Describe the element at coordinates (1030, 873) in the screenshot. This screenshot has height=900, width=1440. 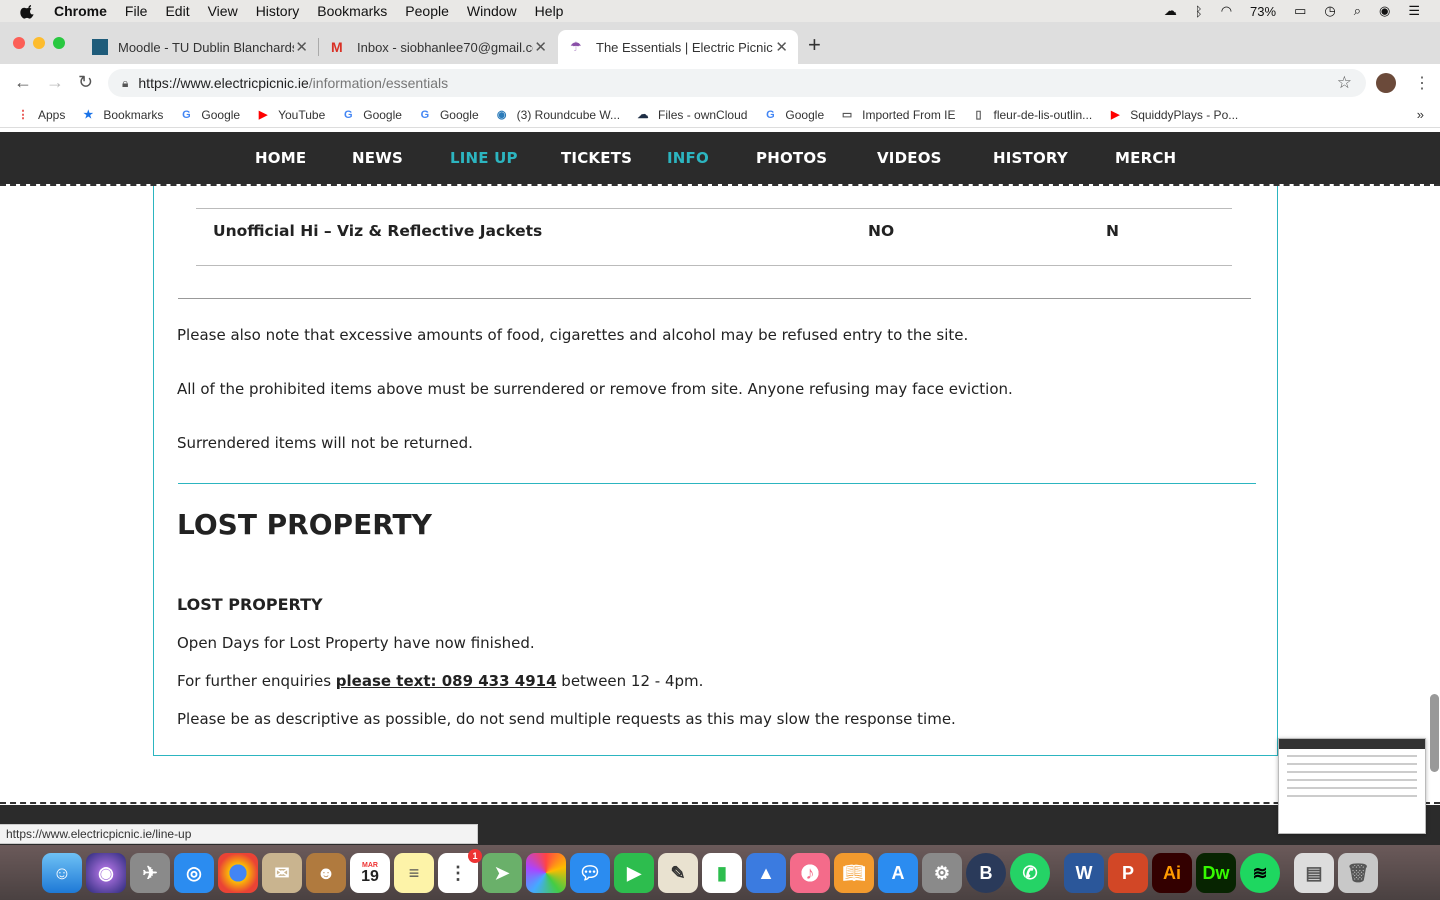
I see `whatsapp-icon: ✆` at that location.